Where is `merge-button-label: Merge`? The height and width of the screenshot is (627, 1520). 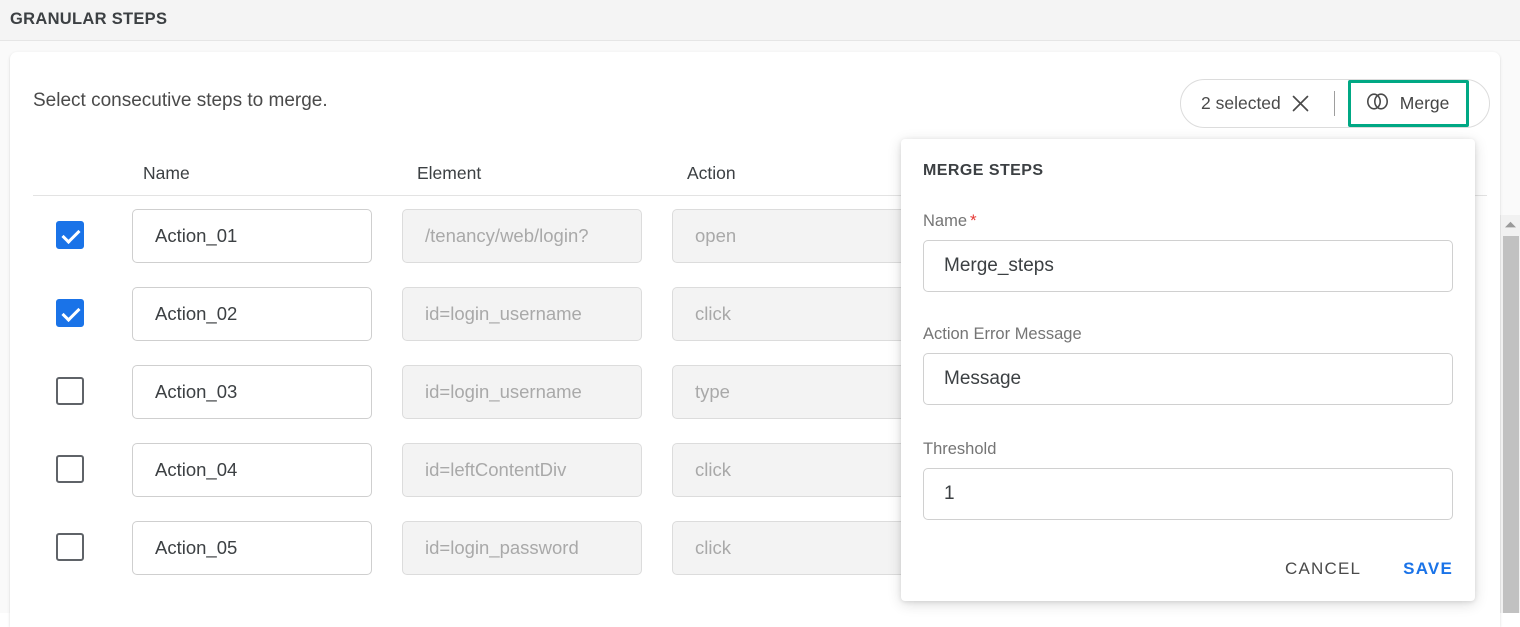
merge-button-label: Merge is located at coordinates (1424, 103).